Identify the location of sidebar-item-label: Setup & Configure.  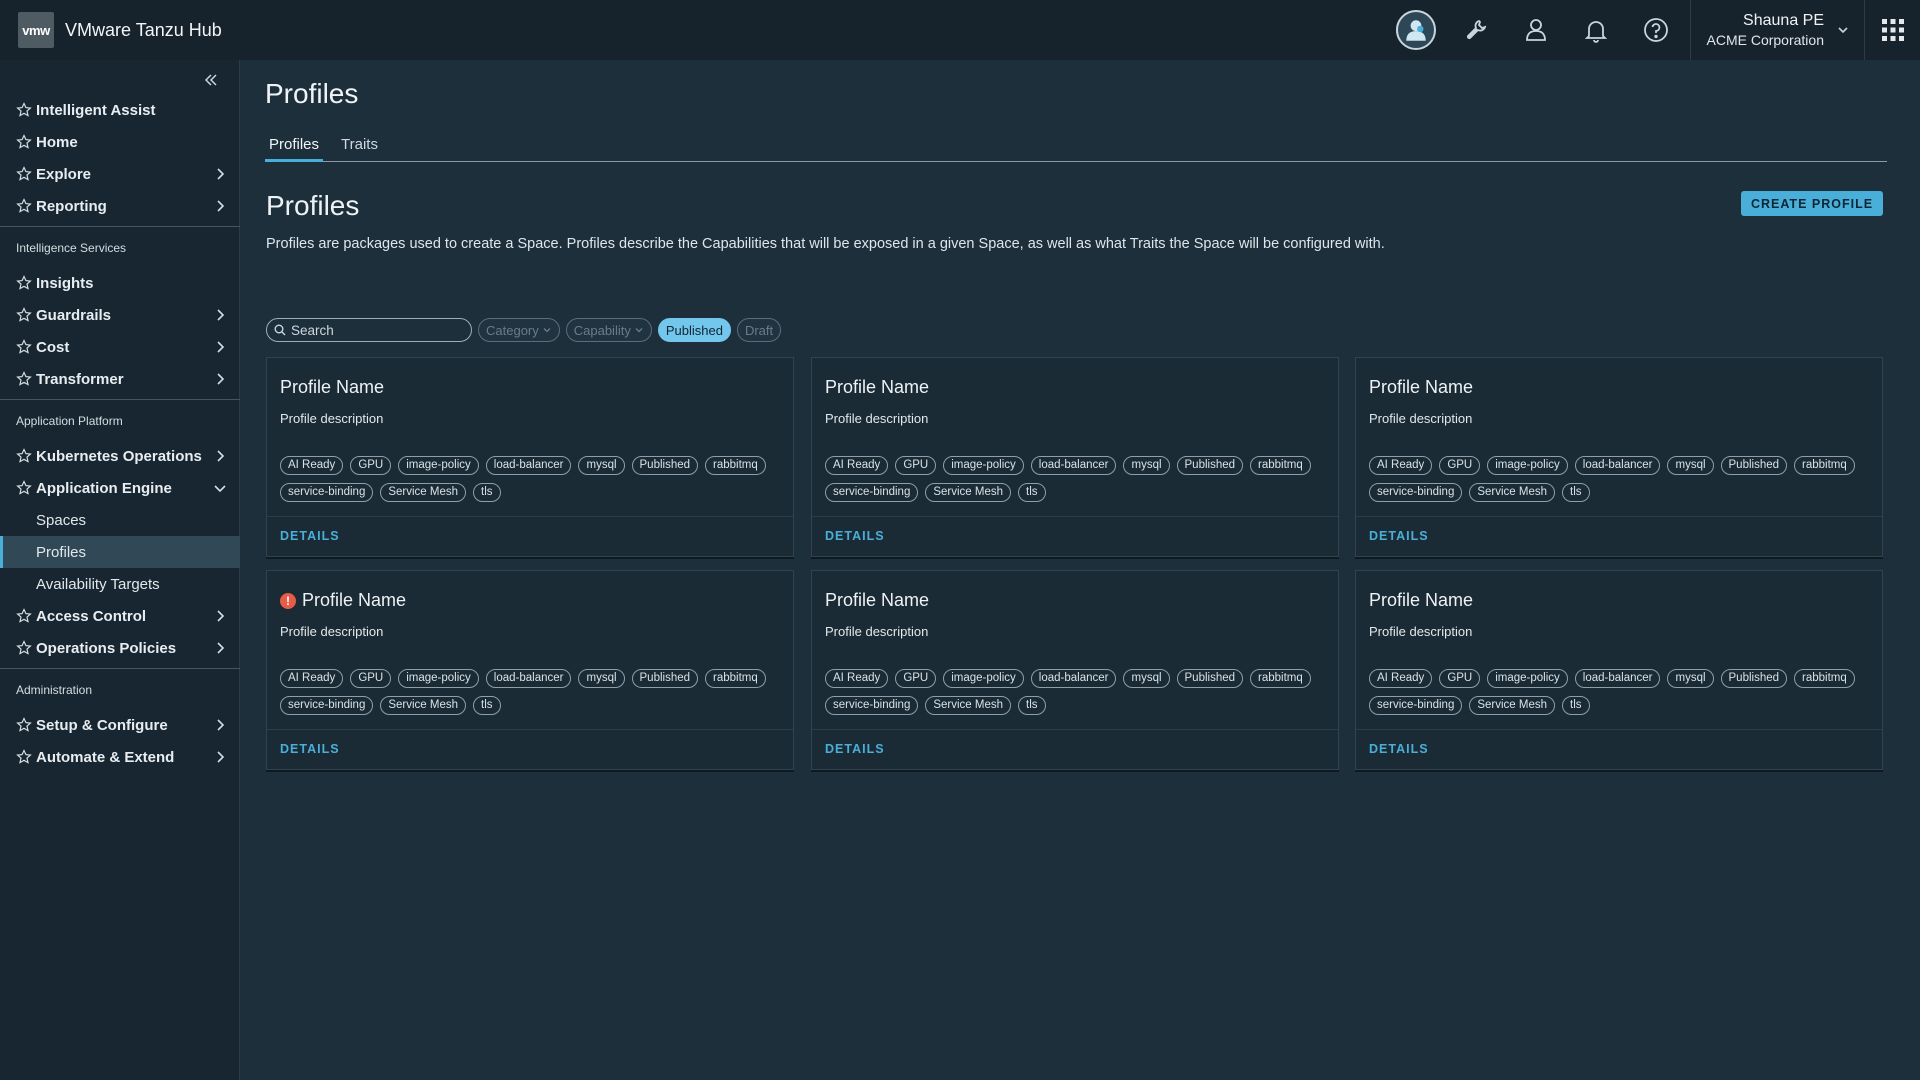
(102, 725).